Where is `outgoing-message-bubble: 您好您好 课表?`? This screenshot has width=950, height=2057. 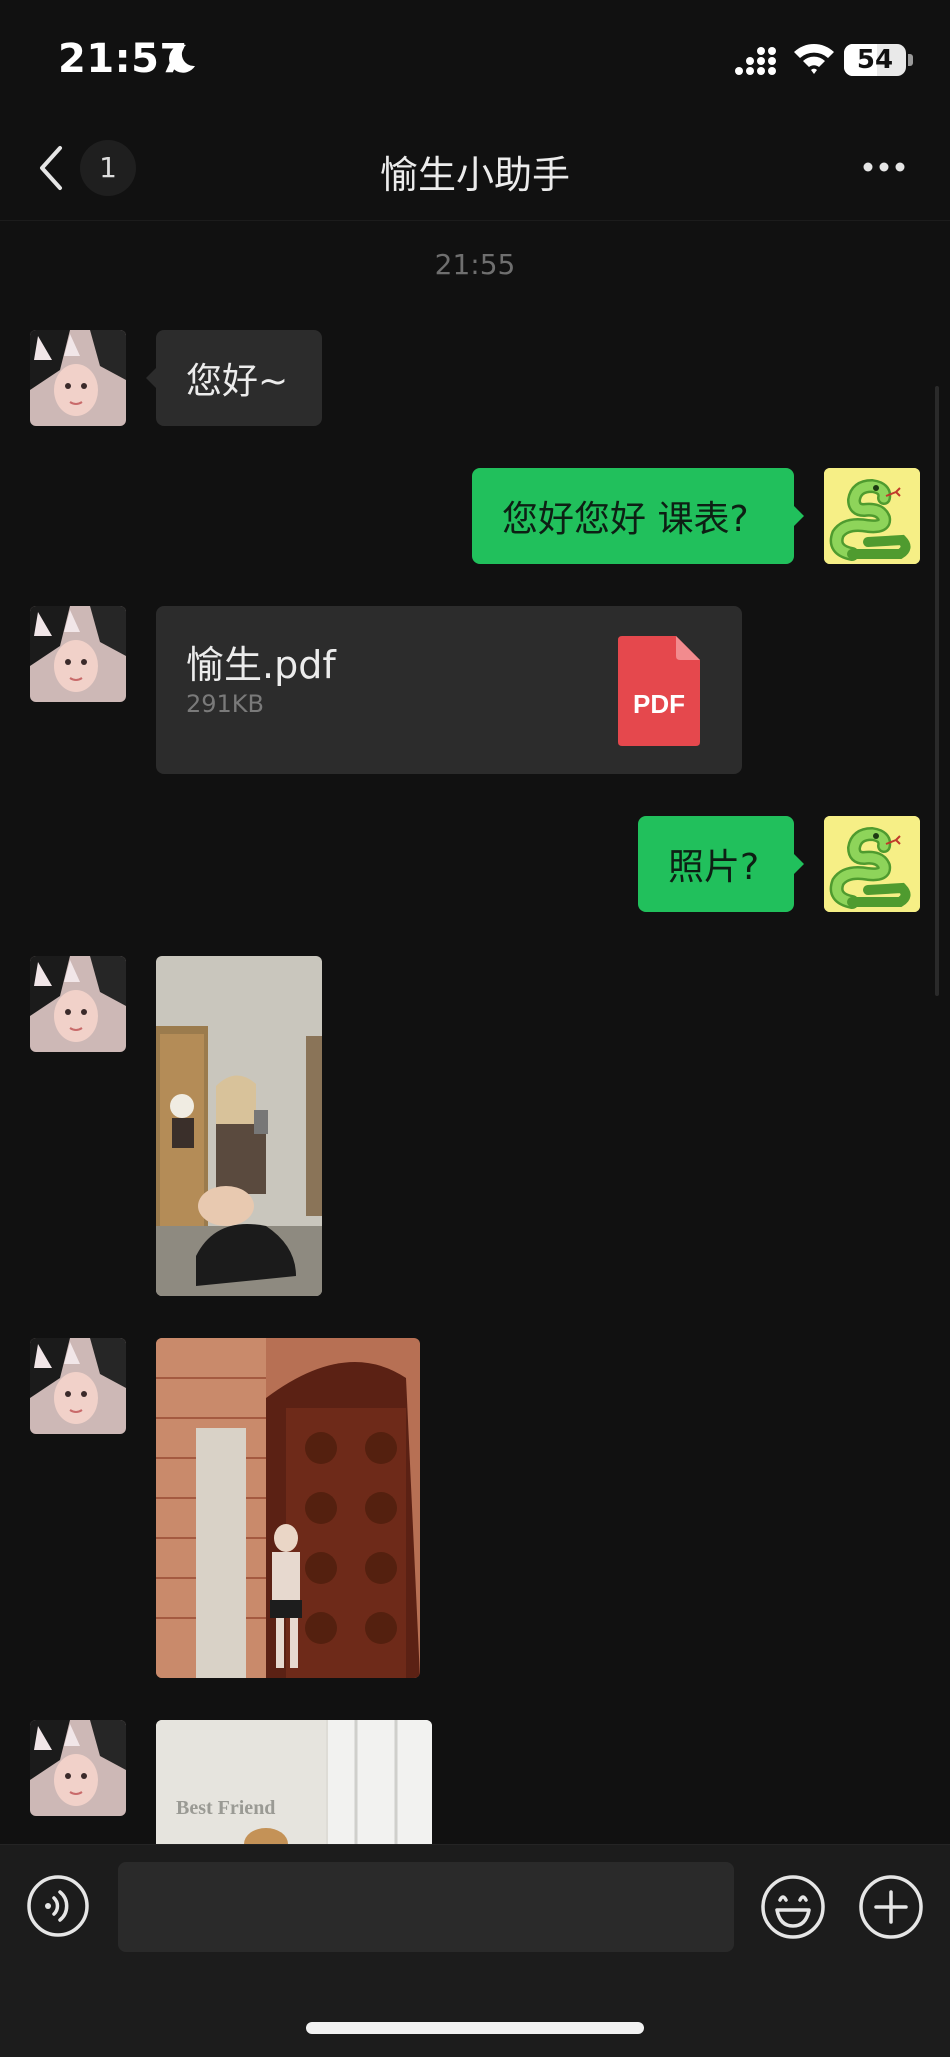
outgoing-message-bubble: 您好您好 课表? is located at coordinates (638, 516).